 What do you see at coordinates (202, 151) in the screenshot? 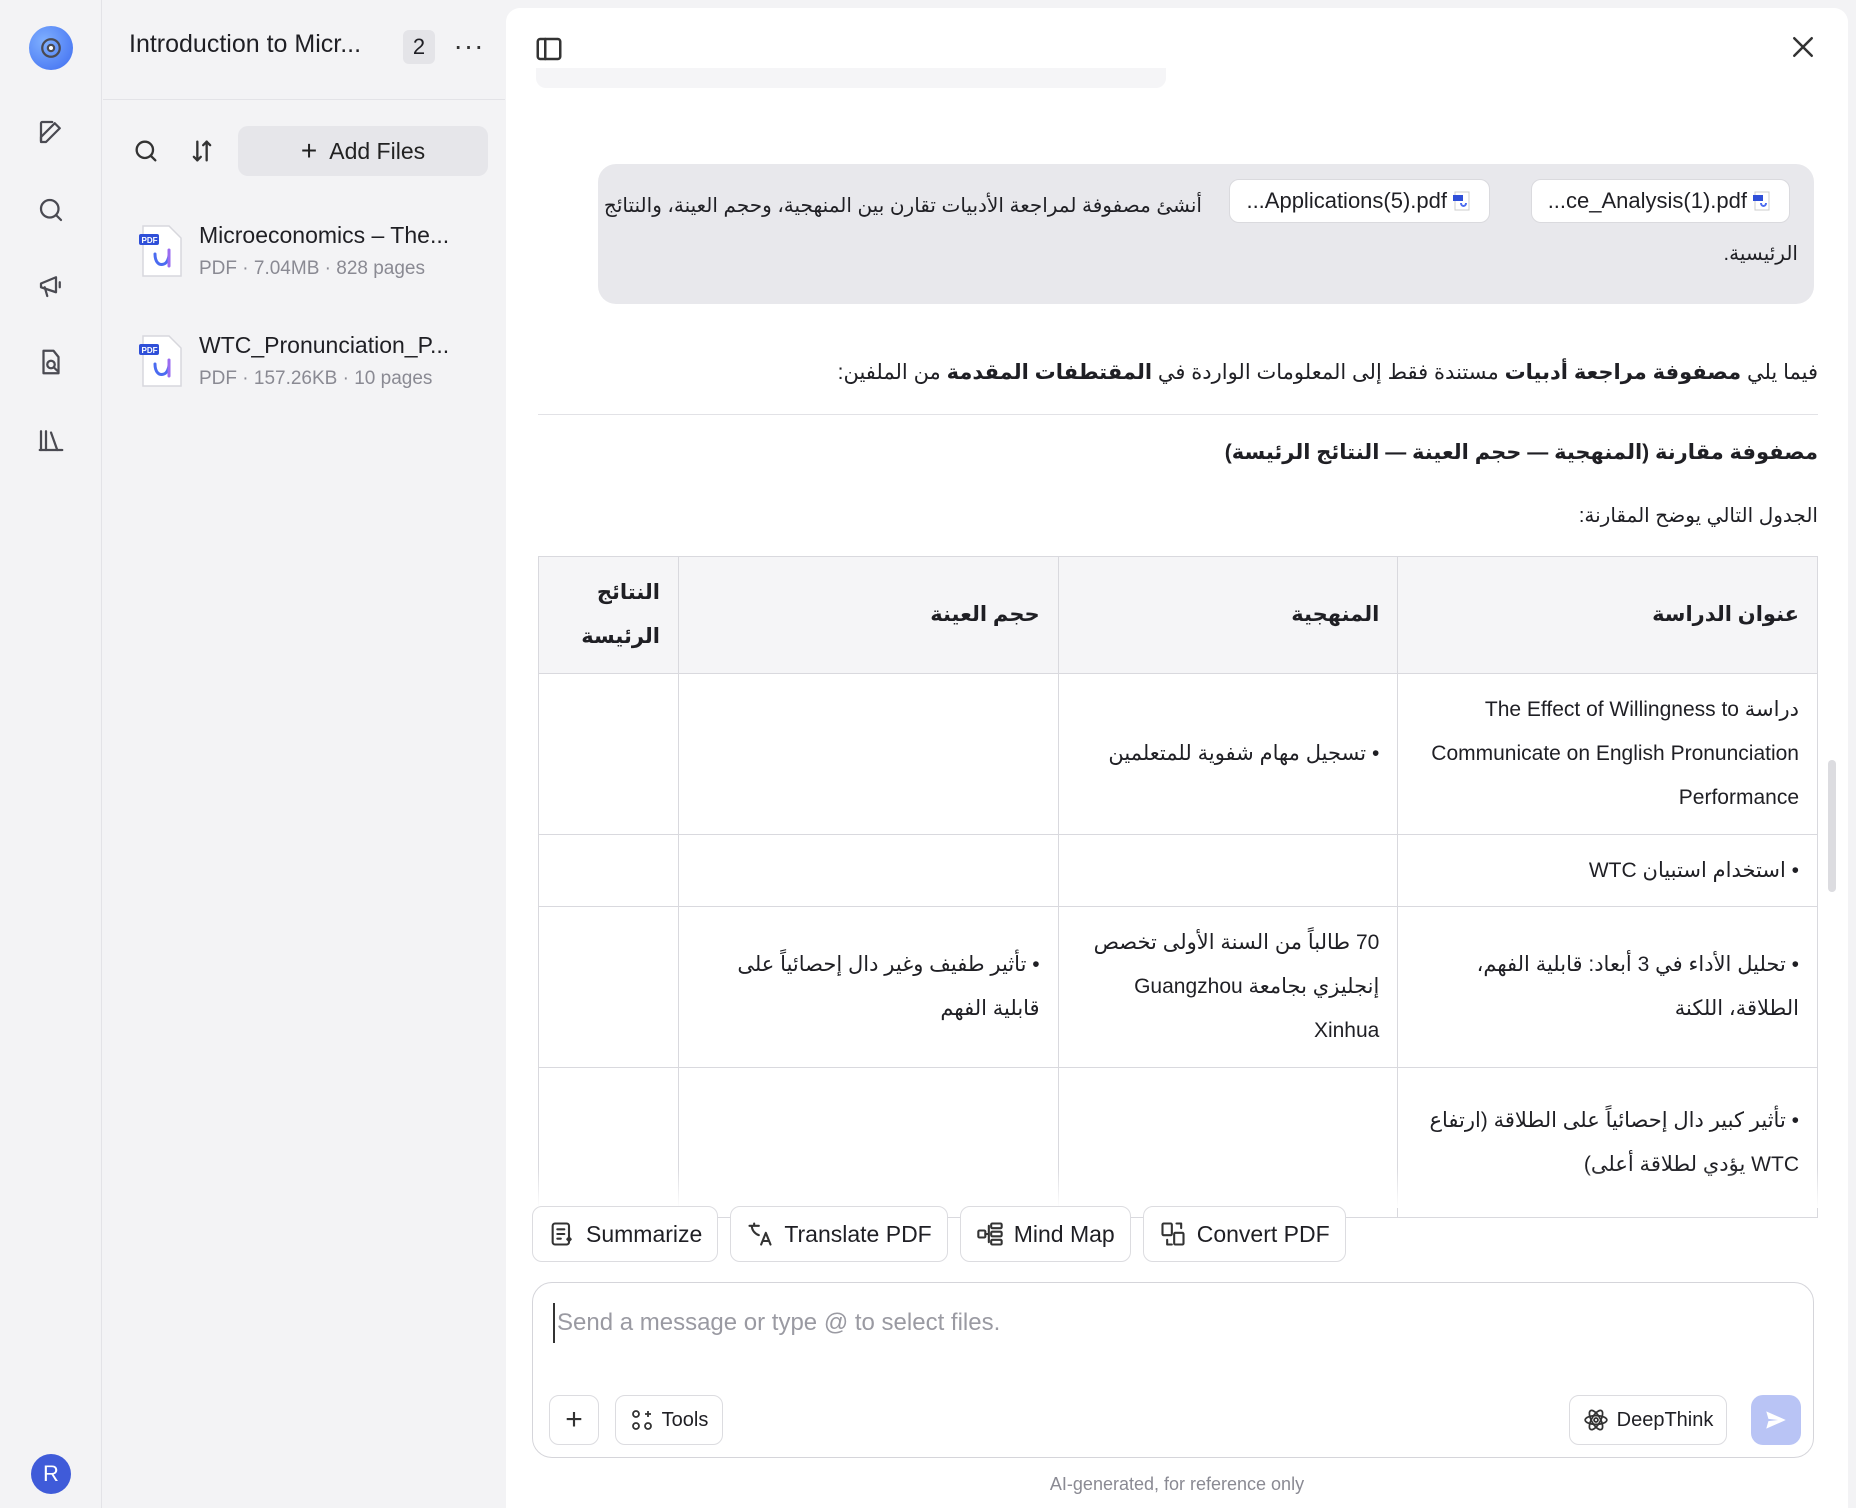
I see `sort-icon` at bounding box center [202, 151].